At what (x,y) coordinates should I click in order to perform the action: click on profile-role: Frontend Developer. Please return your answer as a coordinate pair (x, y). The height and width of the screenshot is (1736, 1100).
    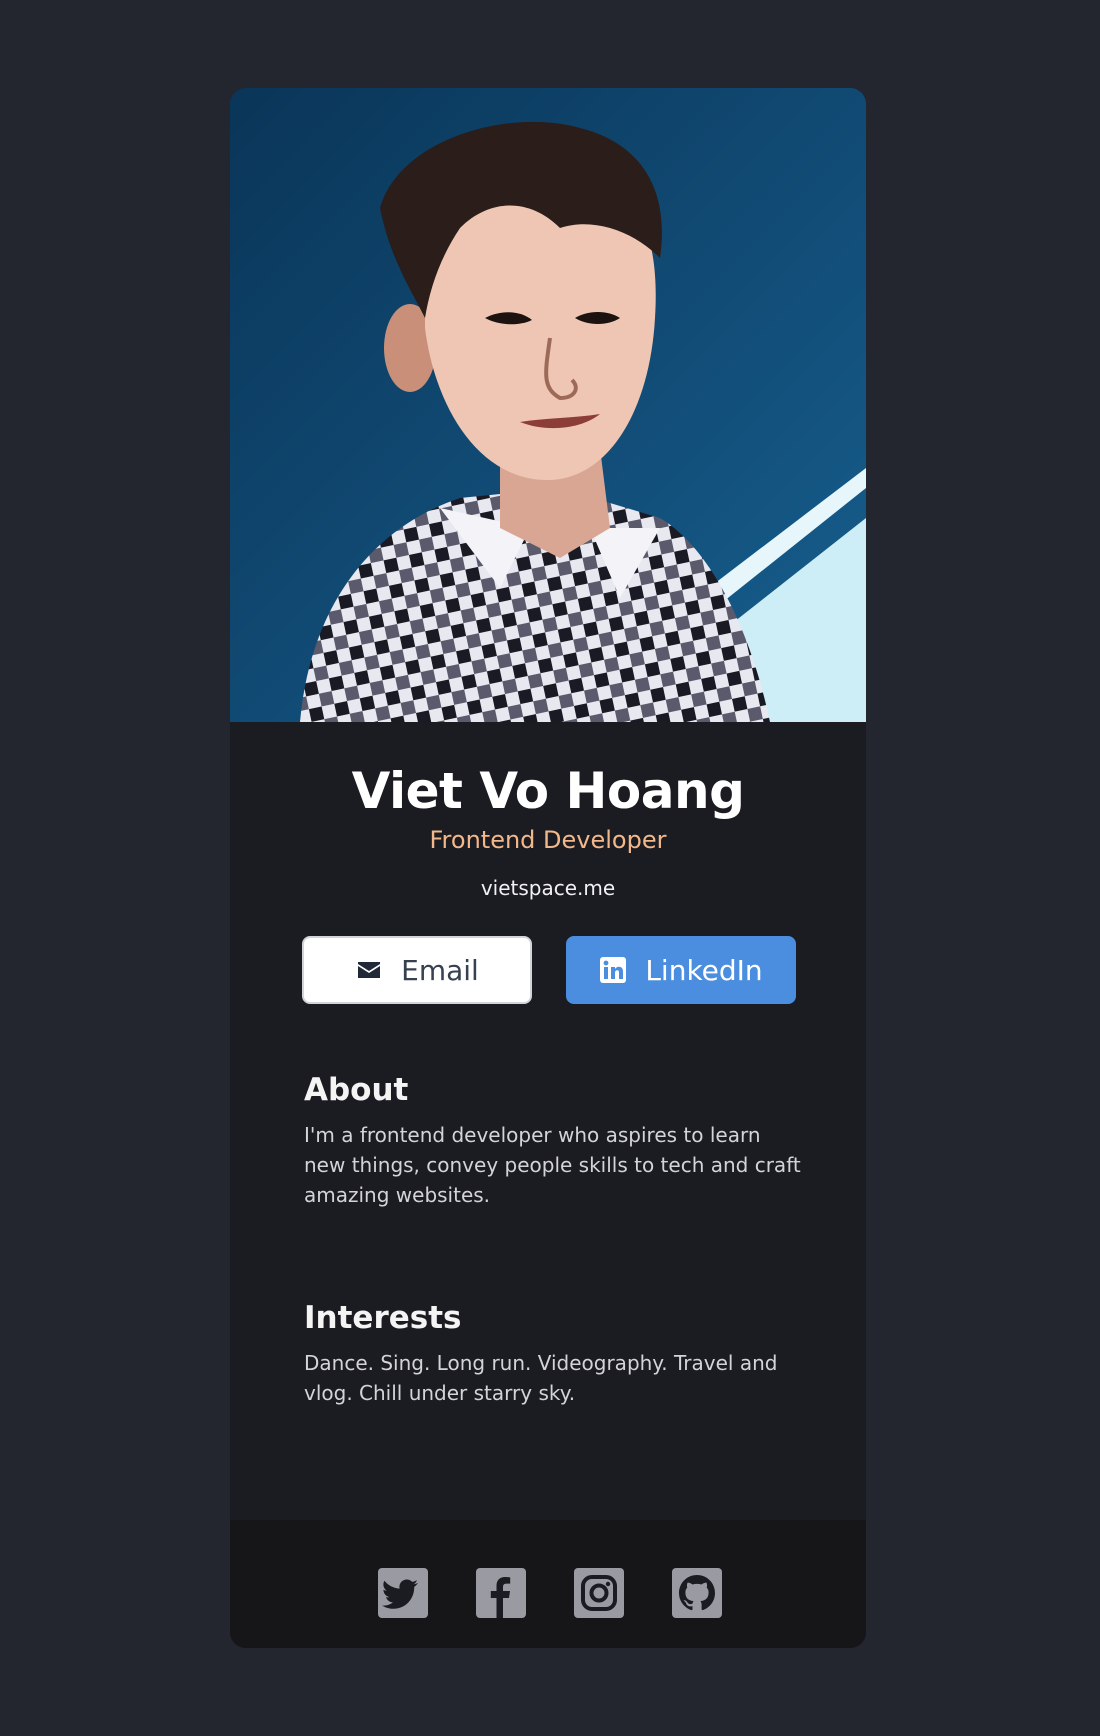
    Looking at the image, I should click on (548, 840).